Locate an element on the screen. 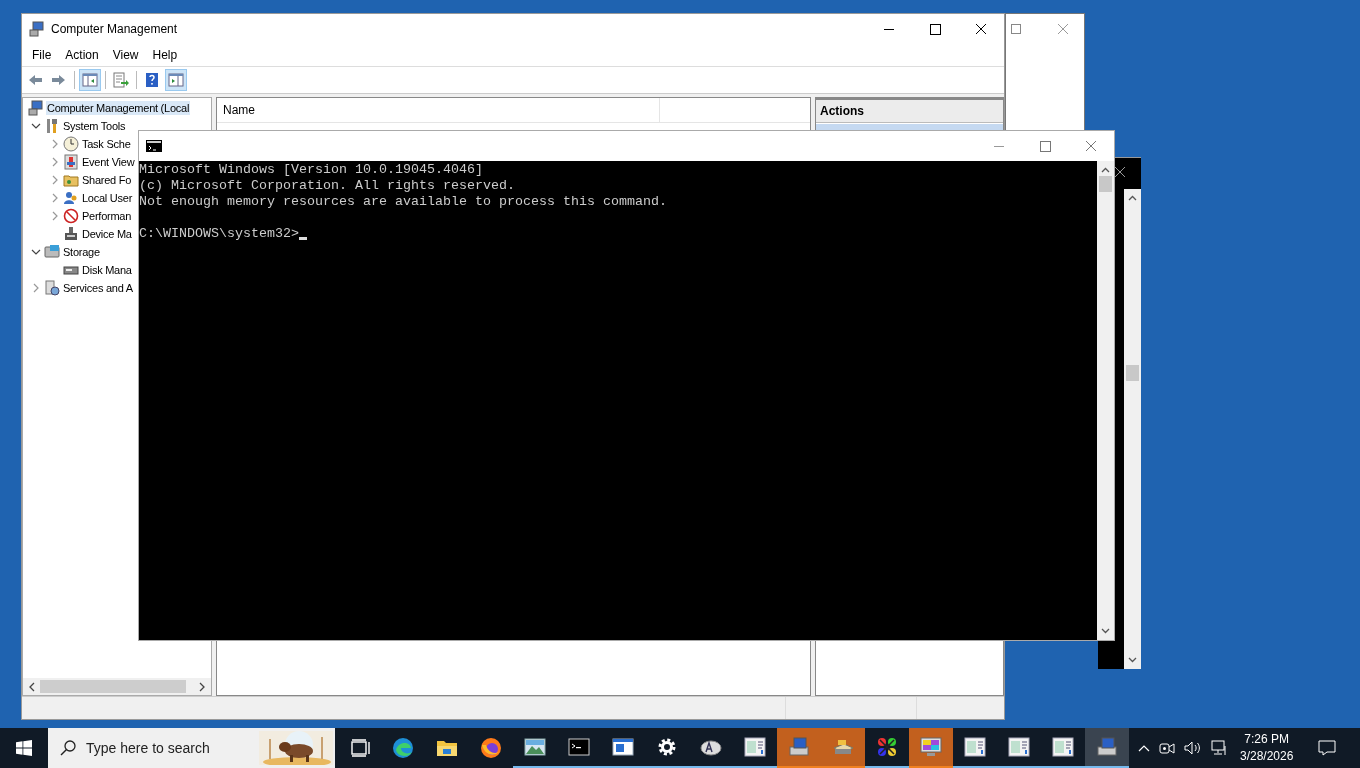 This screenshot has height=768, width=1360. console-prompt: C:\WINDOWS\system32> is located at coordinates (219, 234).